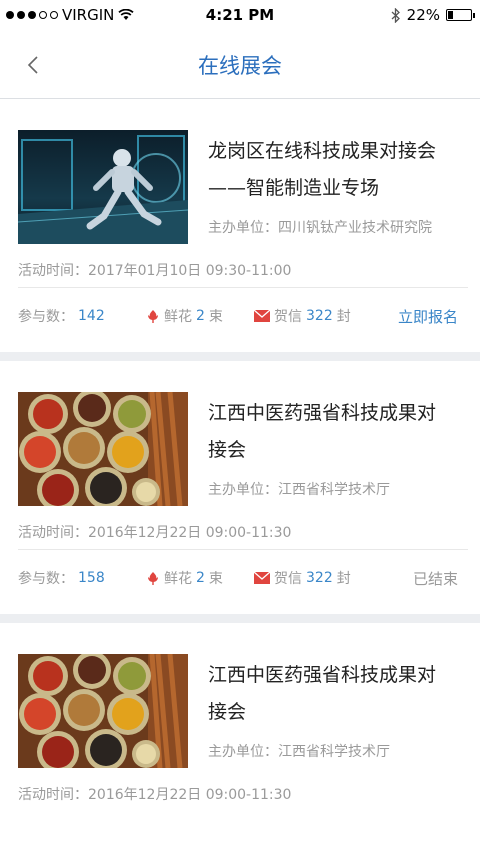 This screenshot has height=853, width=480. I want to click on participants-count: 142, so click(91, 316).